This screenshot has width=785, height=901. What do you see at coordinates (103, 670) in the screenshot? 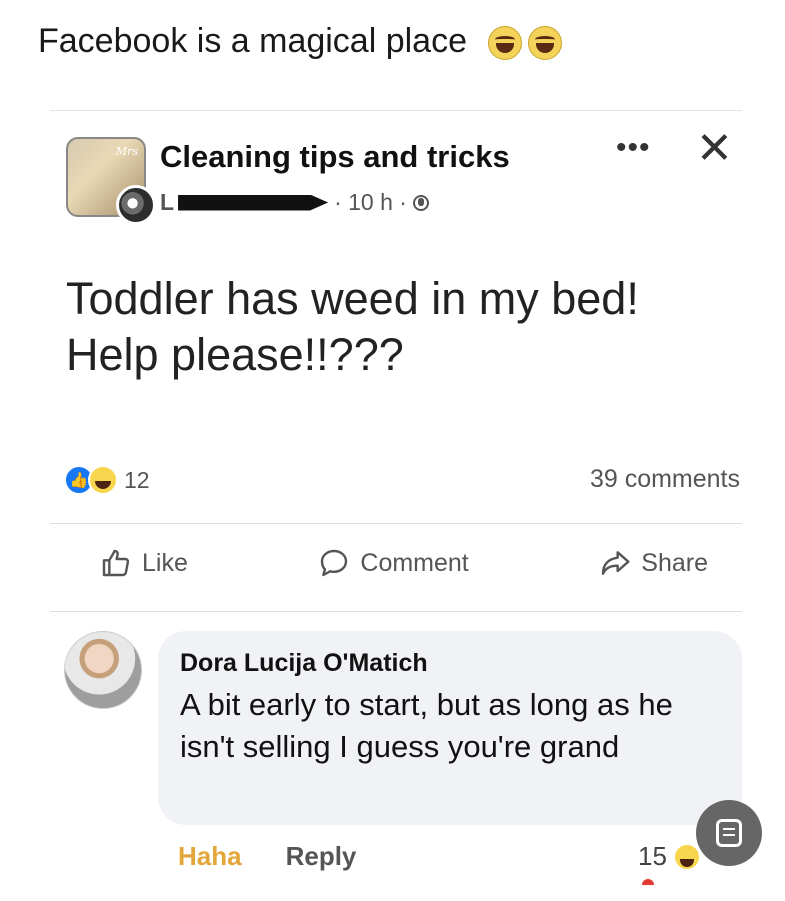
I see `commenter-avatar` at bounding box center [103, 670].